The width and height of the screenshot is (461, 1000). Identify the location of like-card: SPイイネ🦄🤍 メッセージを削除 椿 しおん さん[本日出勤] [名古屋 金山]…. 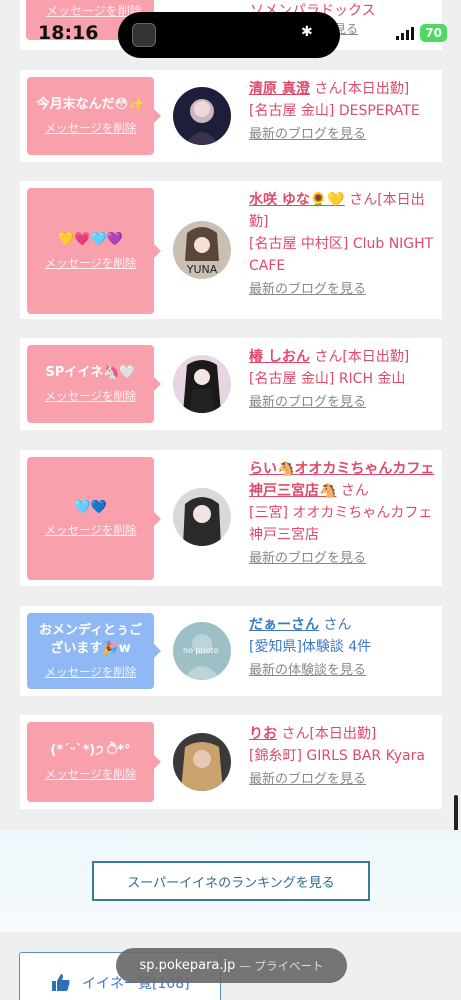
(231, 384).